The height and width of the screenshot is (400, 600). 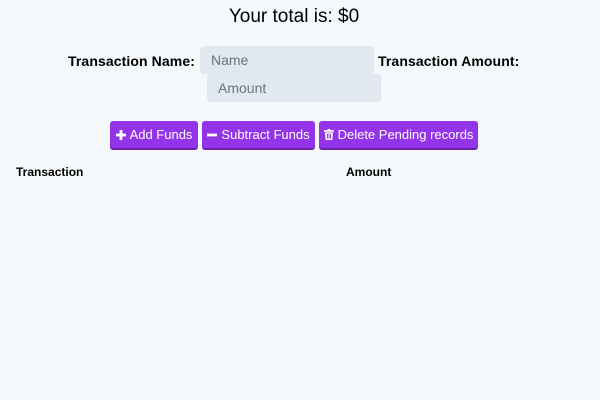 What do you see at coordinates (294, 88) in the screenshot?
I see `transaction-amount-input` at bounding box center [294, 88].